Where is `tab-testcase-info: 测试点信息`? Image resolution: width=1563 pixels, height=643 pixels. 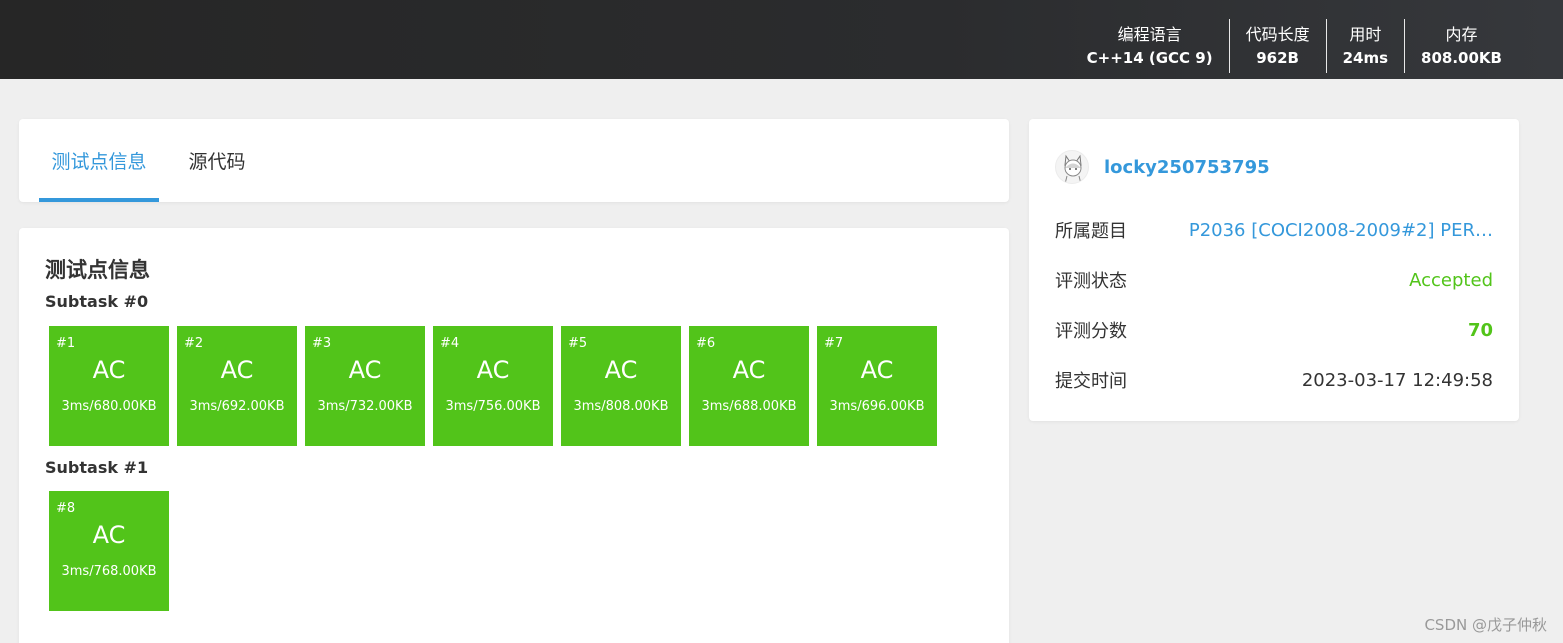
tab-testcase-info: 测试点信息 is located at coordinates (99, 160).